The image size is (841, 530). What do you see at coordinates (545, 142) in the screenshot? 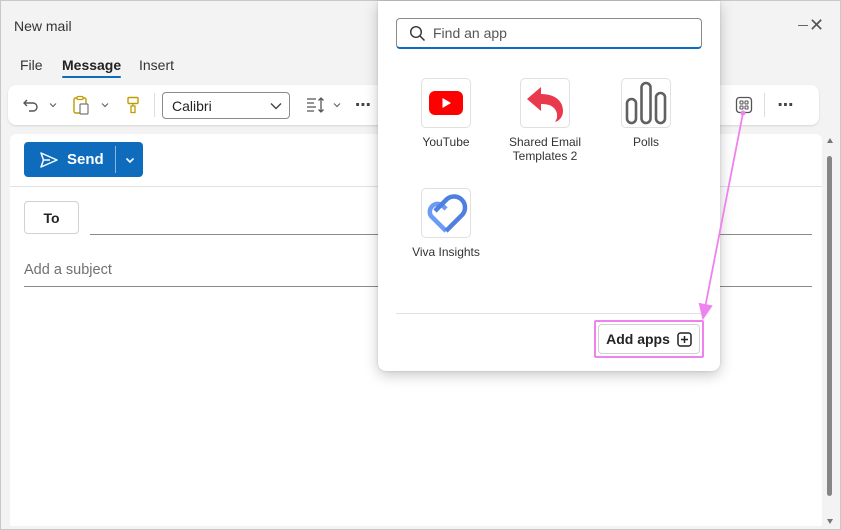
I see `app-label-line1: Shared Email` at bounding box center [545, 142].